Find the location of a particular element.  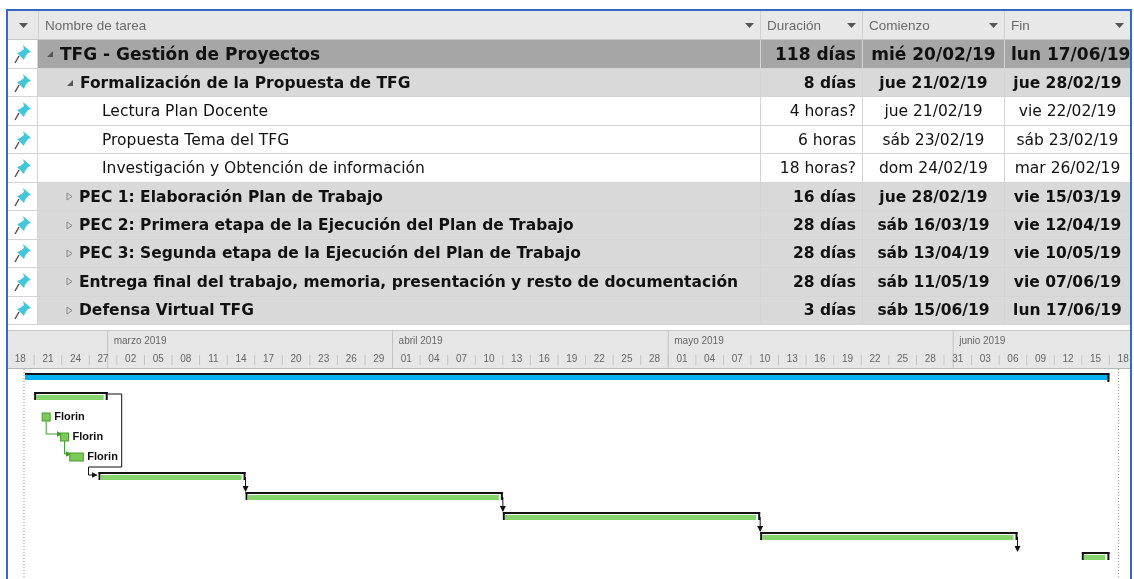

task-row: TFG - Gestión de Proyectos 118 días mié 20/02/19 lun 17/06/19 is located at coordinates (569, 54).